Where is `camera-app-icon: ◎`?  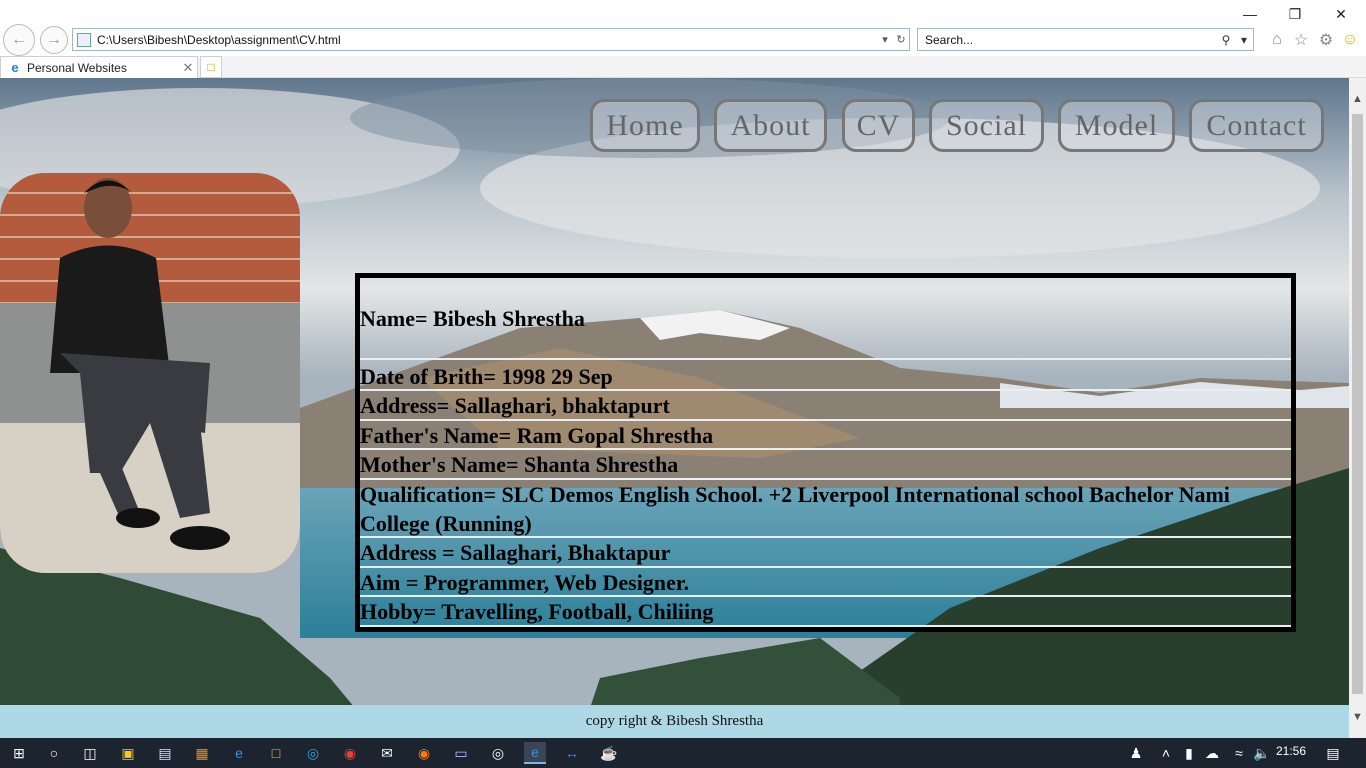
camera-app-icon: ◎ is located at coordinates (313, 753).